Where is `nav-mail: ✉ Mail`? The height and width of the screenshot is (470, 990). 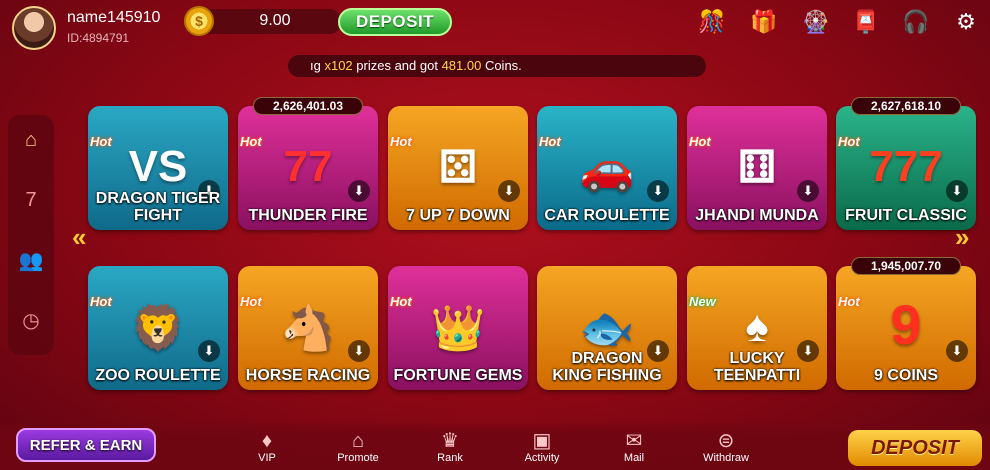 nav-mail: ✉ Mail is located at coordinates (634, 447).